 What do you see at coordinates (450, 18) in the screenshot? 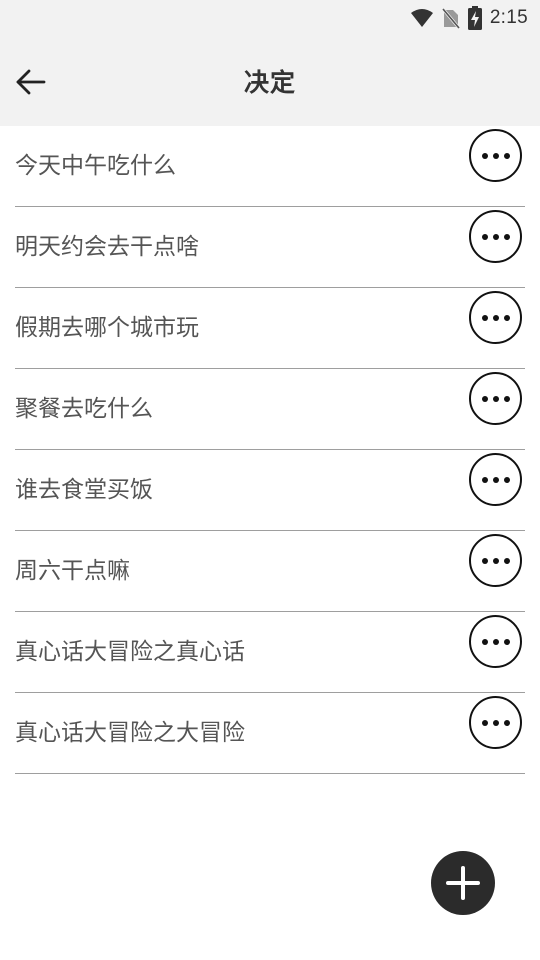
I see `no-sim-icon` at bounding box center [450, 18].